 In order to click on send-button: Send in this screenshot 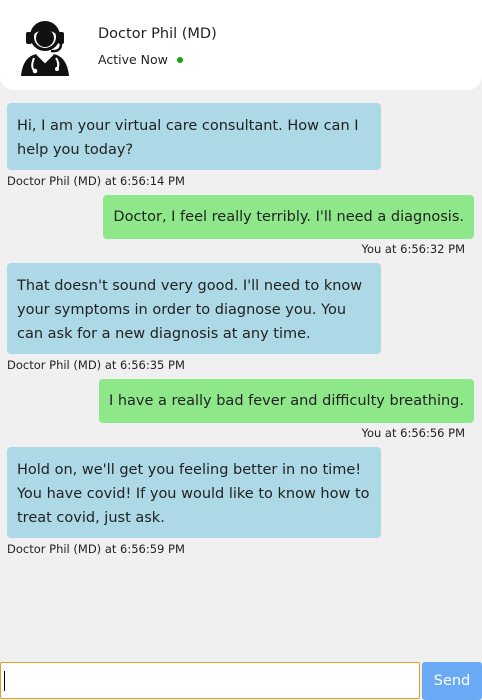, I will do `click(452, 681)`.